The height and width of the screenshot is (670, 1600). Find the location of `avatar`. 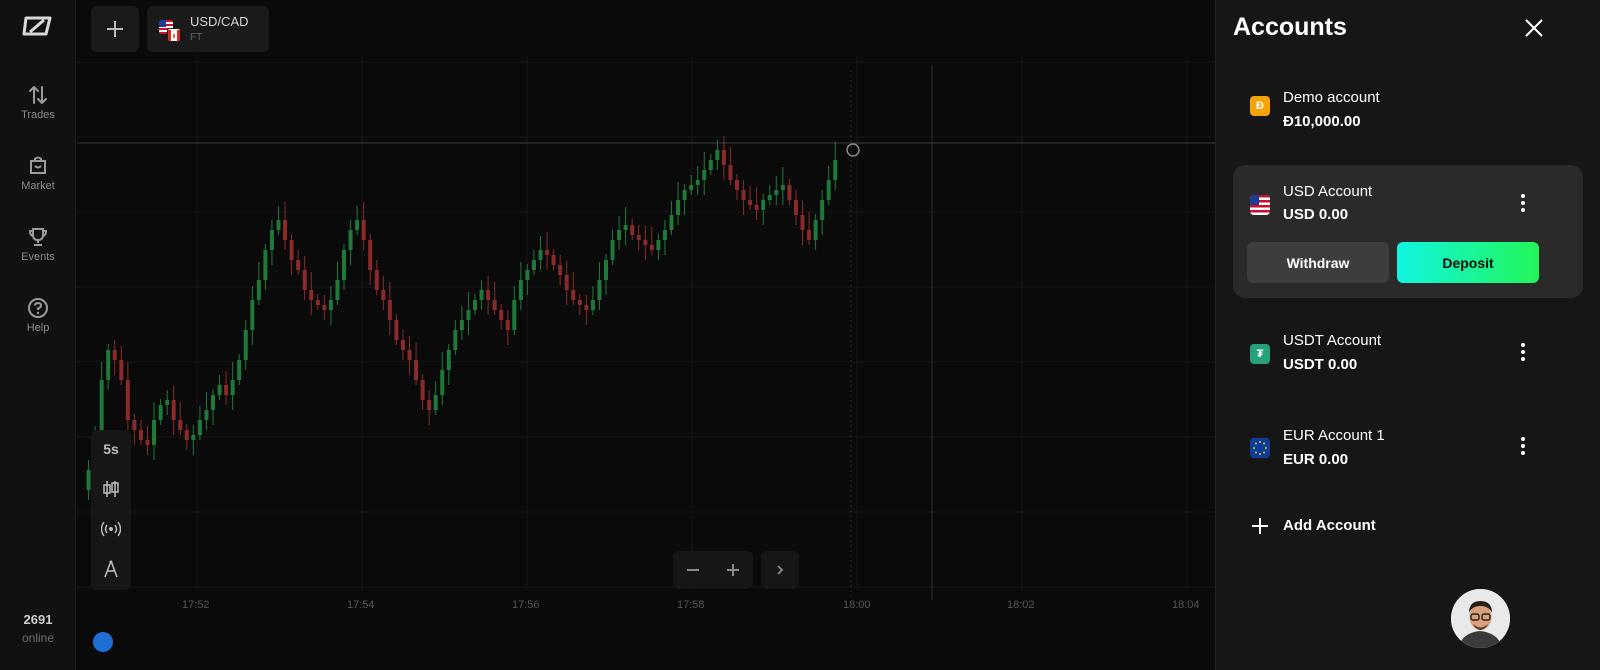

avatar is located at coordinates (1480, 618).